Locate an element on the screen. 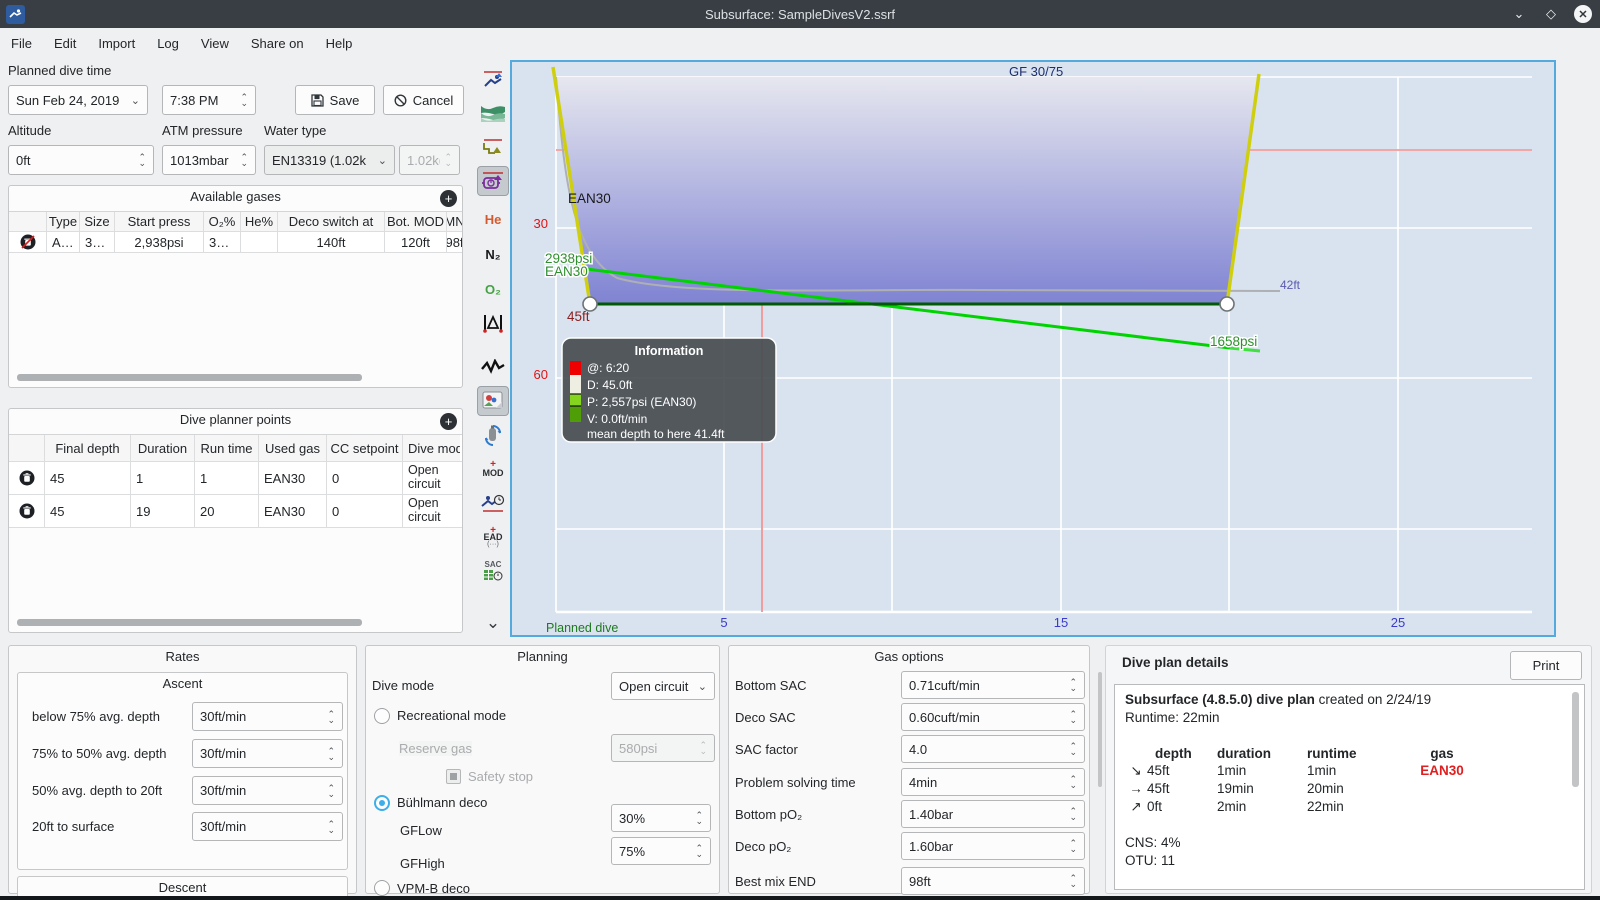 The width and height of the screenshot is (1600, 900). gases-col-deco-switch: Deco switch at is located at coordinates (331, 221).